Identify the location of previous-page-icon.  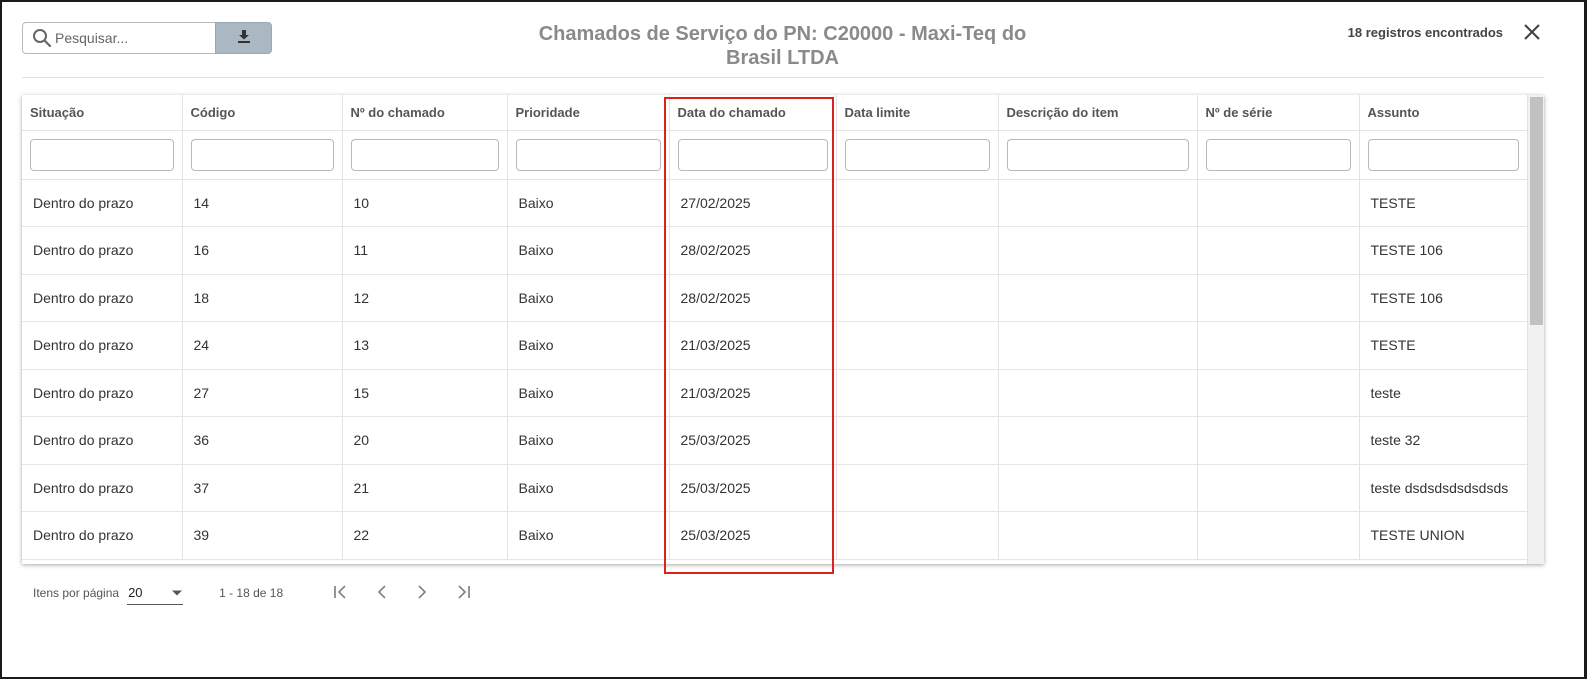
(382, 594).